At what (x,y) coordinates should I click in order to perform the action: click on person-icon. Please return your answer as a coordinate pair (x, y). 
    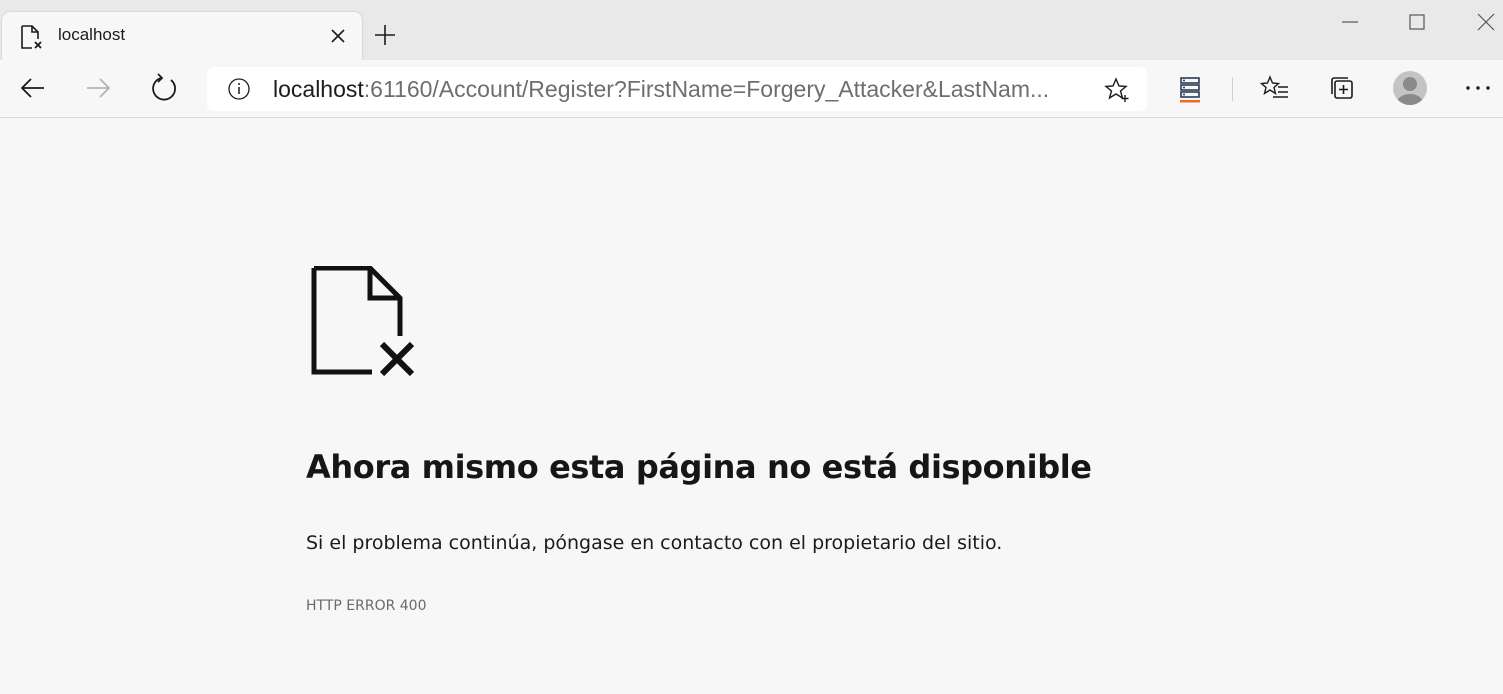
    Looking at the image, I should click on (1410, 91).